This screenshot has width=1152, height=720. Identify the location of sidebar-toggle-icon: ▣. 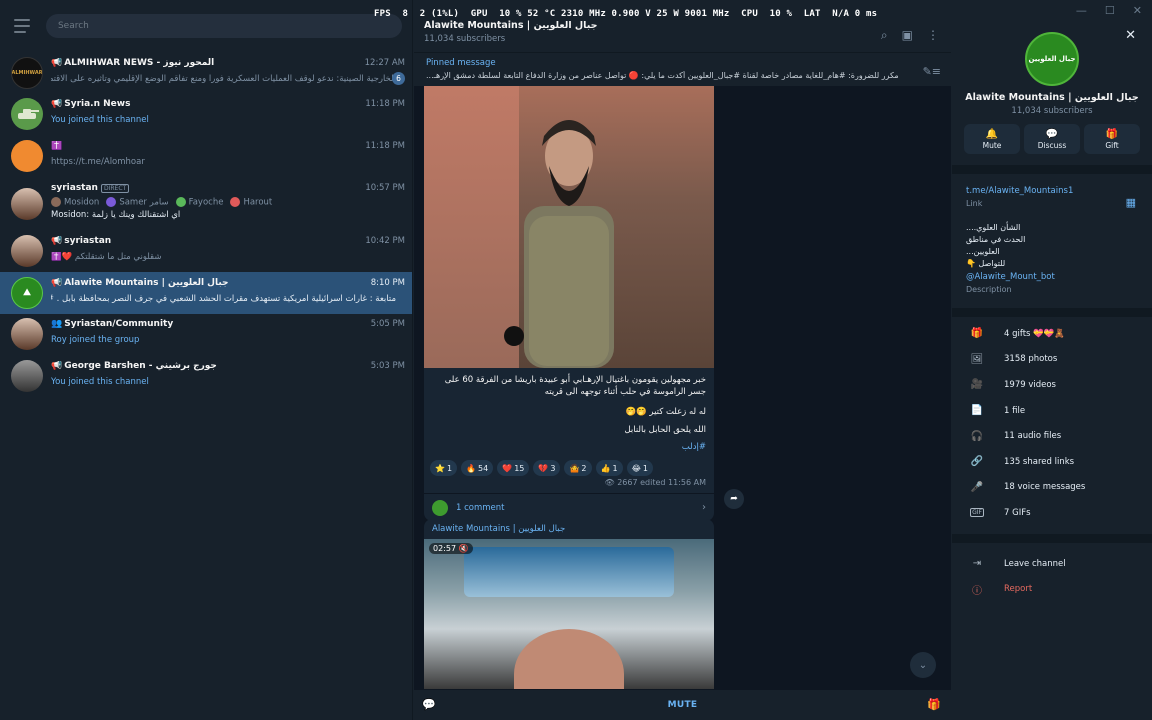
(907, 35).